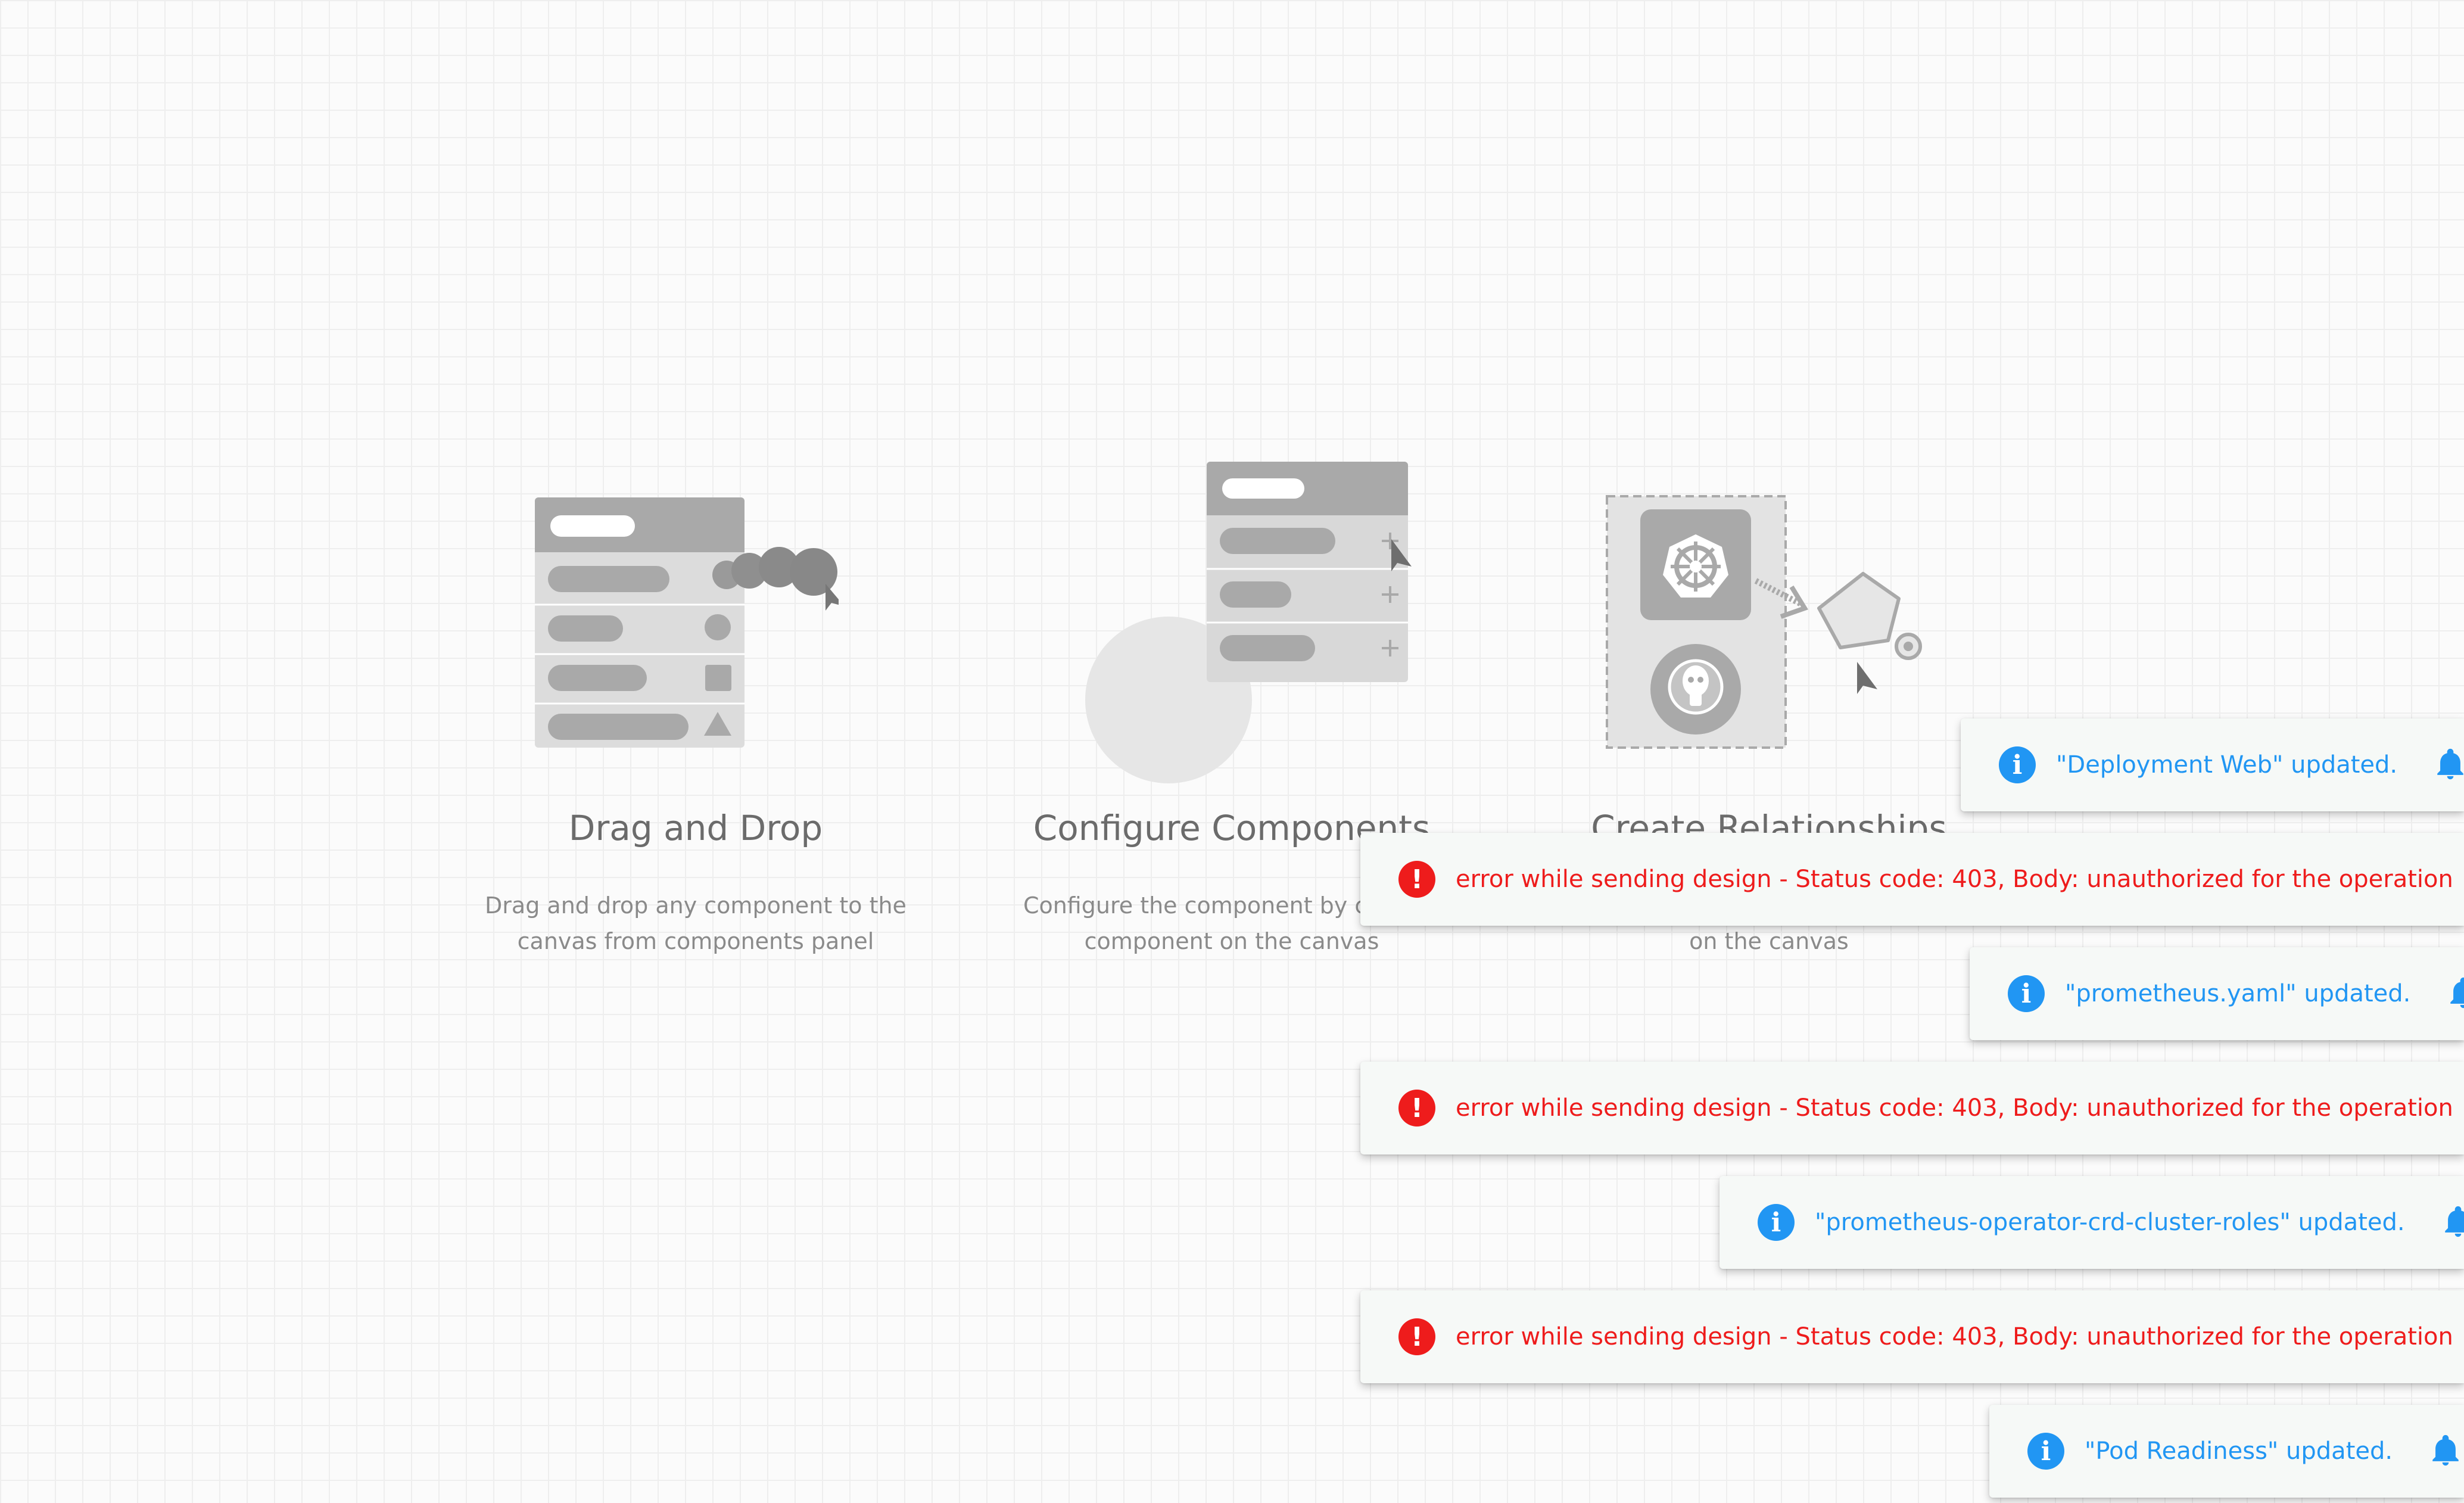 Image resolution: width=2464 pixels, height=1503 pixels. What do you see at coordinates (2239, 1451) in the screenshot?
I see `notification-message: "Pod Readiness" updated.` at bounding box center [2239, 1451].